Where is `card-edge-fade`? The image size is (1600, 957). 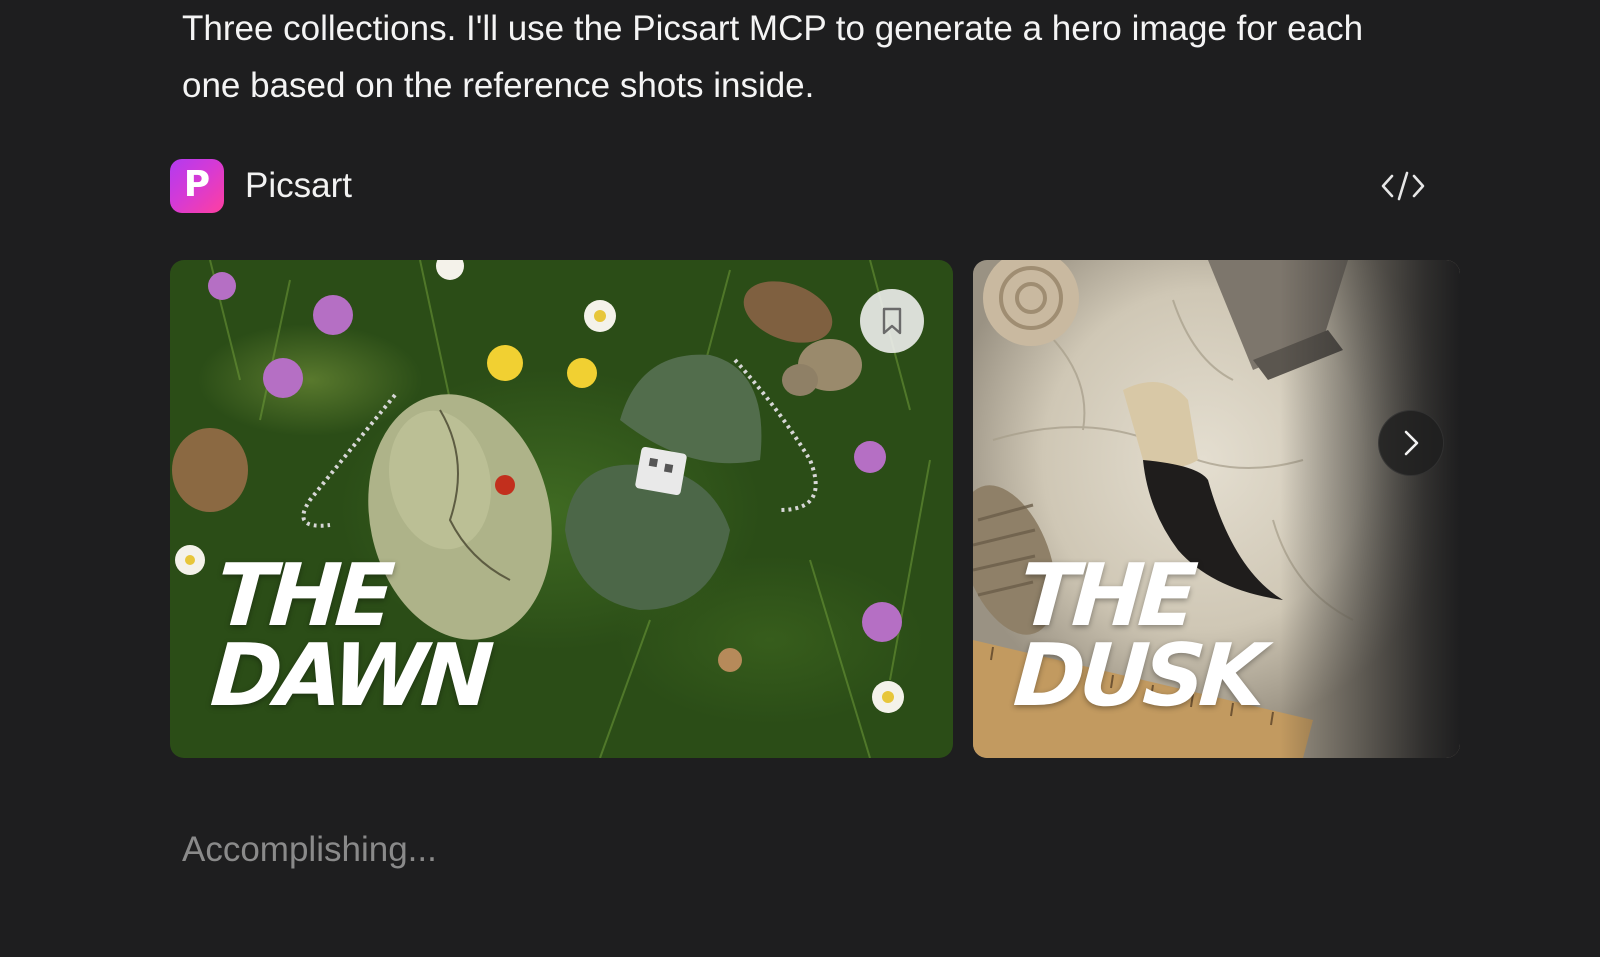 card-edge-fade is located at coordinates (1370, 509).